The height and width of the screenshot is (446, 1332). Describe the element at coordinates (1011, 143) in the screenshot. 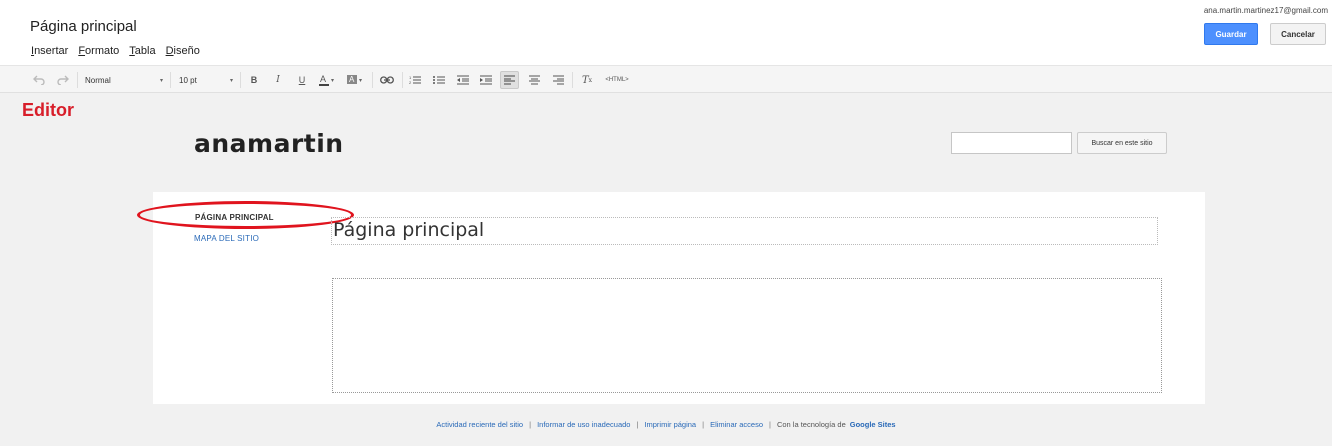

I see `search-input` at that location.